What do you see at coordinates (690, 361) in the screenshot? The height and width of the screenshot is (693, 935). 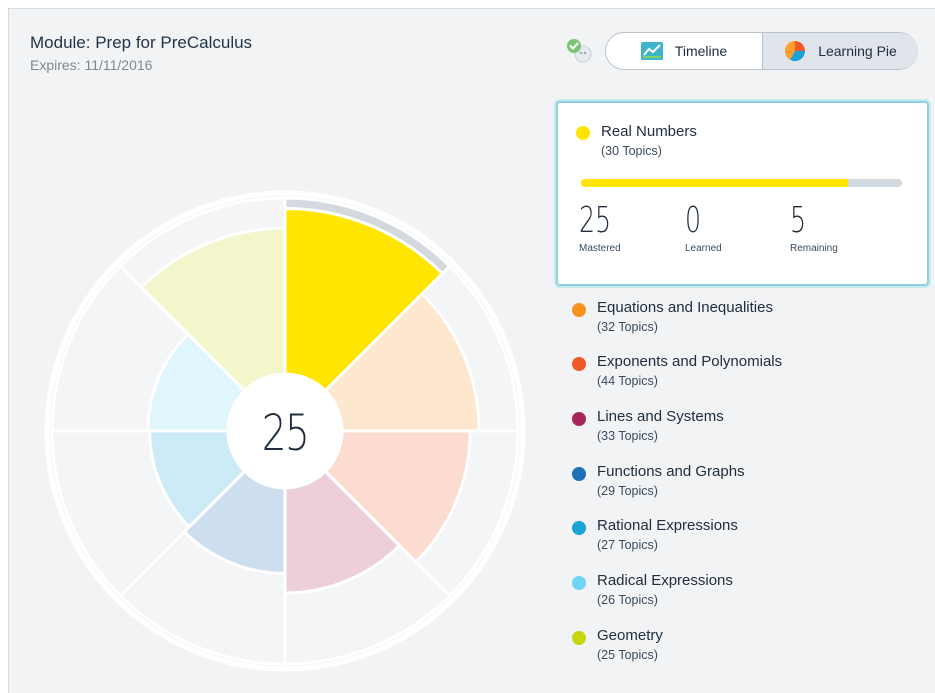 I see `legend-item-name: Exponents and Polynomials` at bounding box center [690, 361].